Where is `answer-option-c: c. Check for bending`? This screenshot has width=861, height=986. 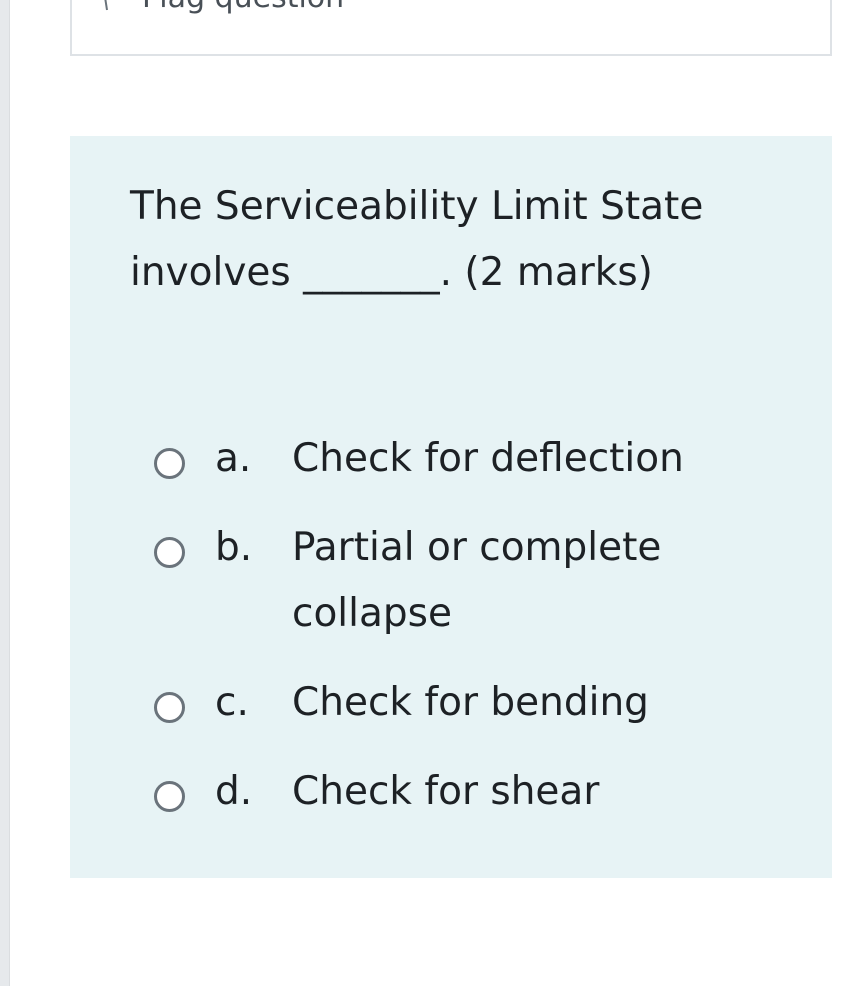 answer-option-c: c. Check for bending is located at coordinates (474, 703).